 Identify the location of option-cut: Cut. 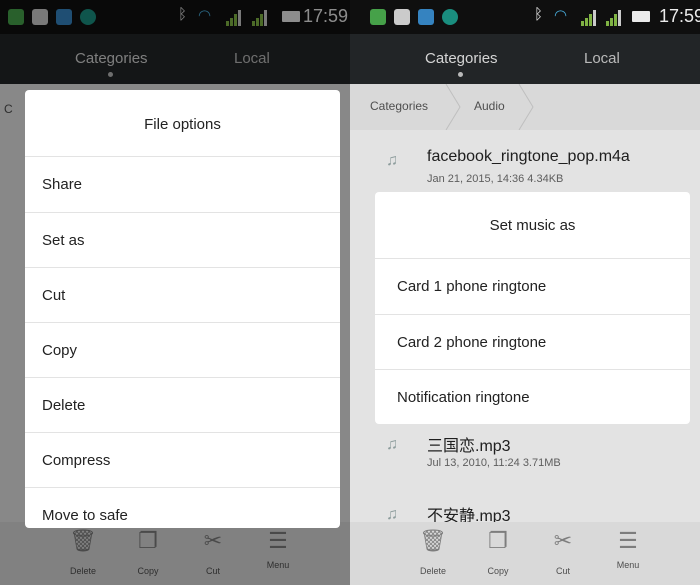
(182, 294).